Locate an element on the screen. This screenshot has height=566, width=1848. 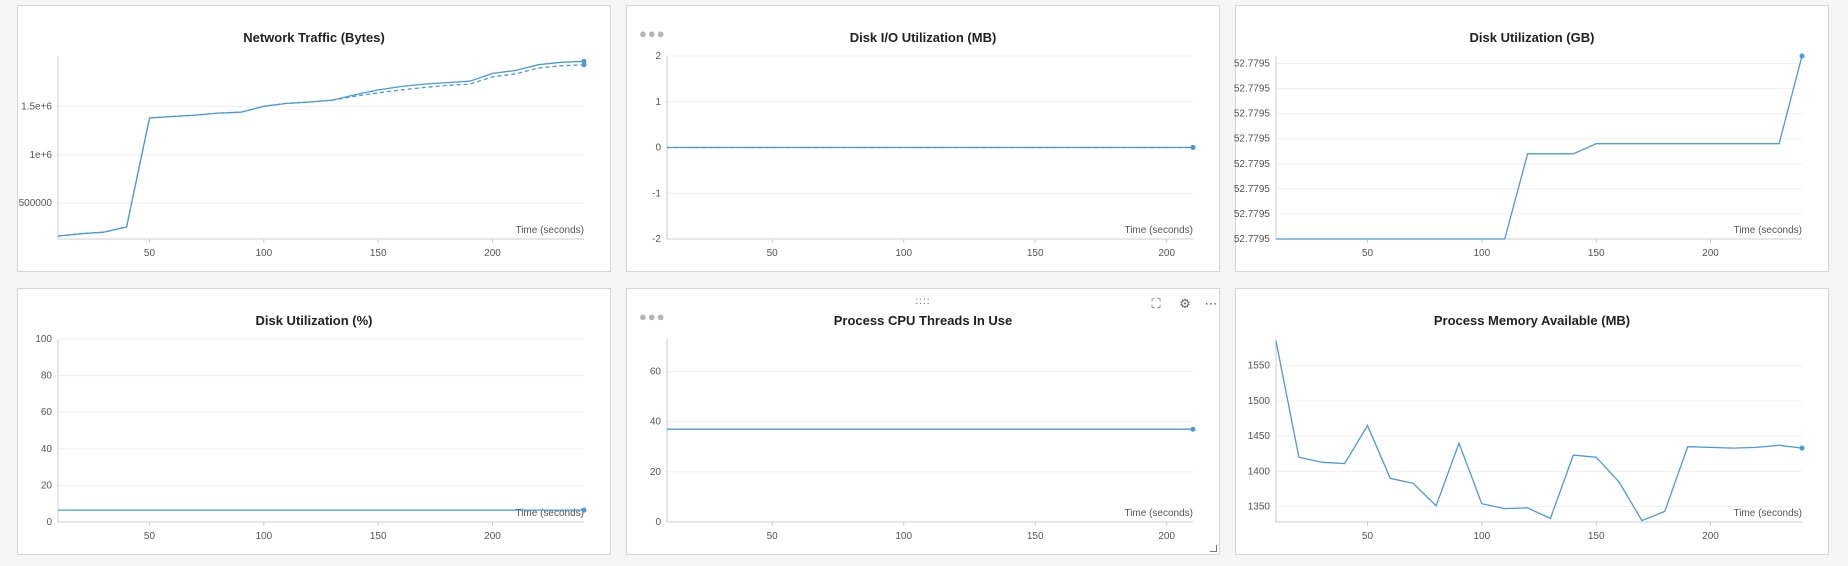
disk-io-chart: -2 -1 0 1 2 50 100 150 200 Time (seconds) is located at coordinates (924, 155).